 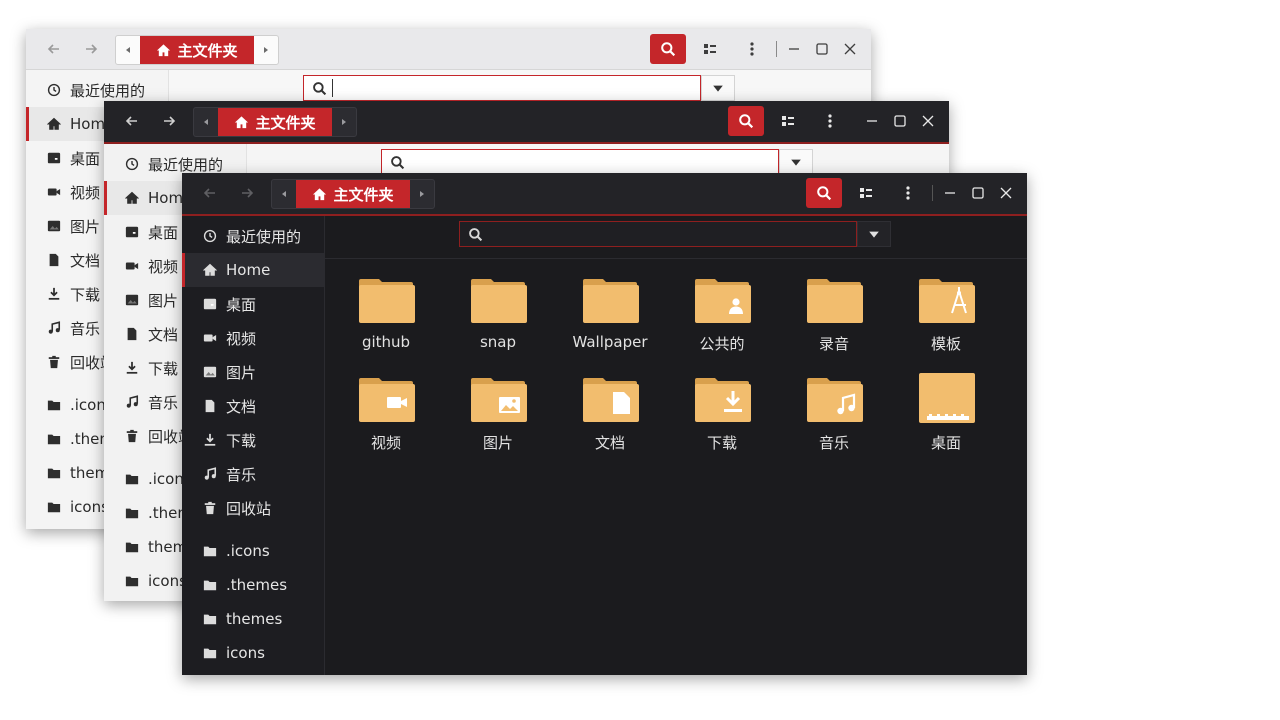 I want to click on file-item: 视频, so click(x=386, y=412).